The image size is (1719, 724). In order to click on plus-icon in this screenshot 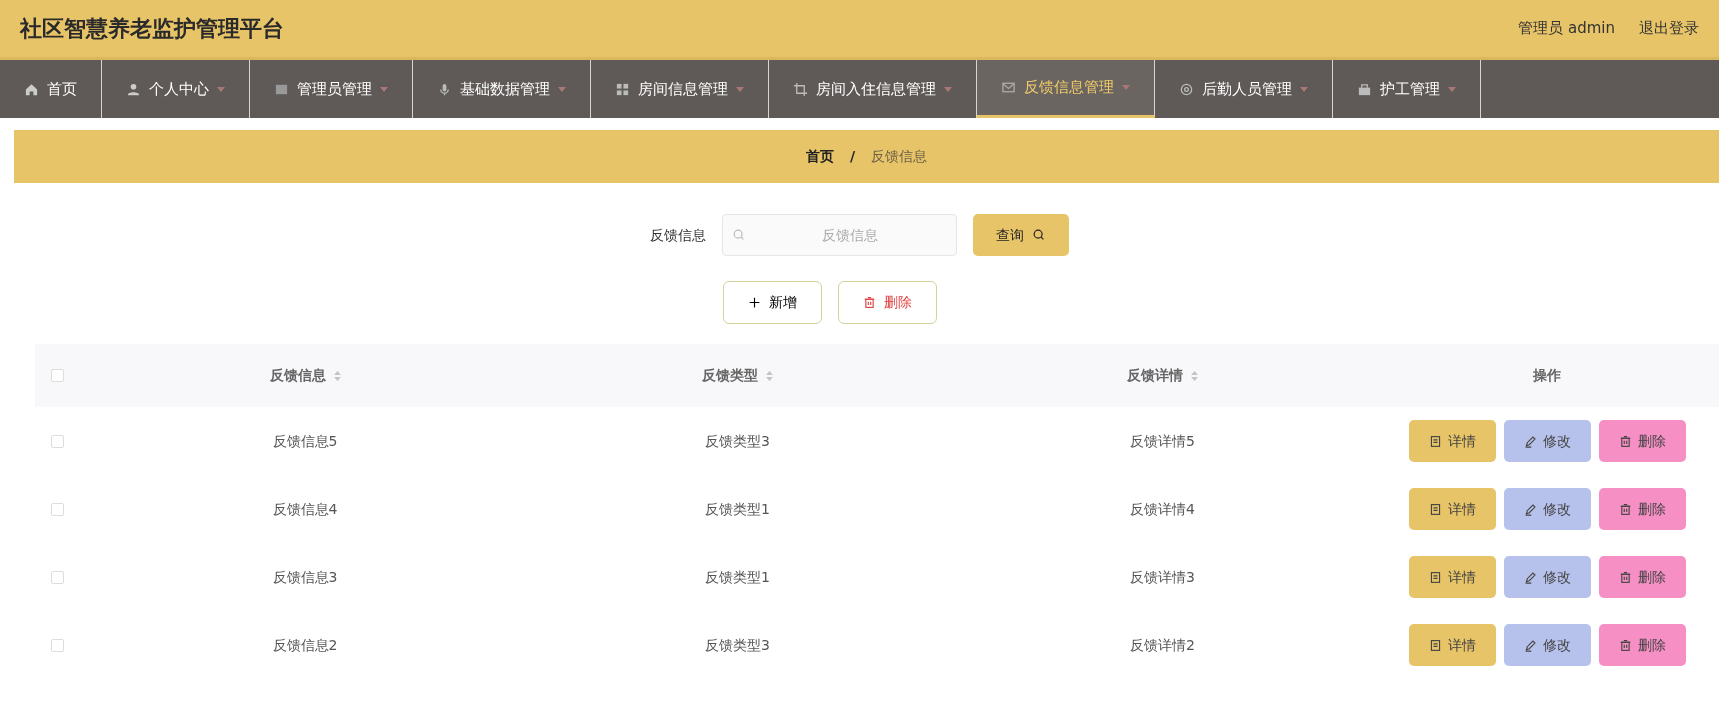, I will do `click(754, 302)`.